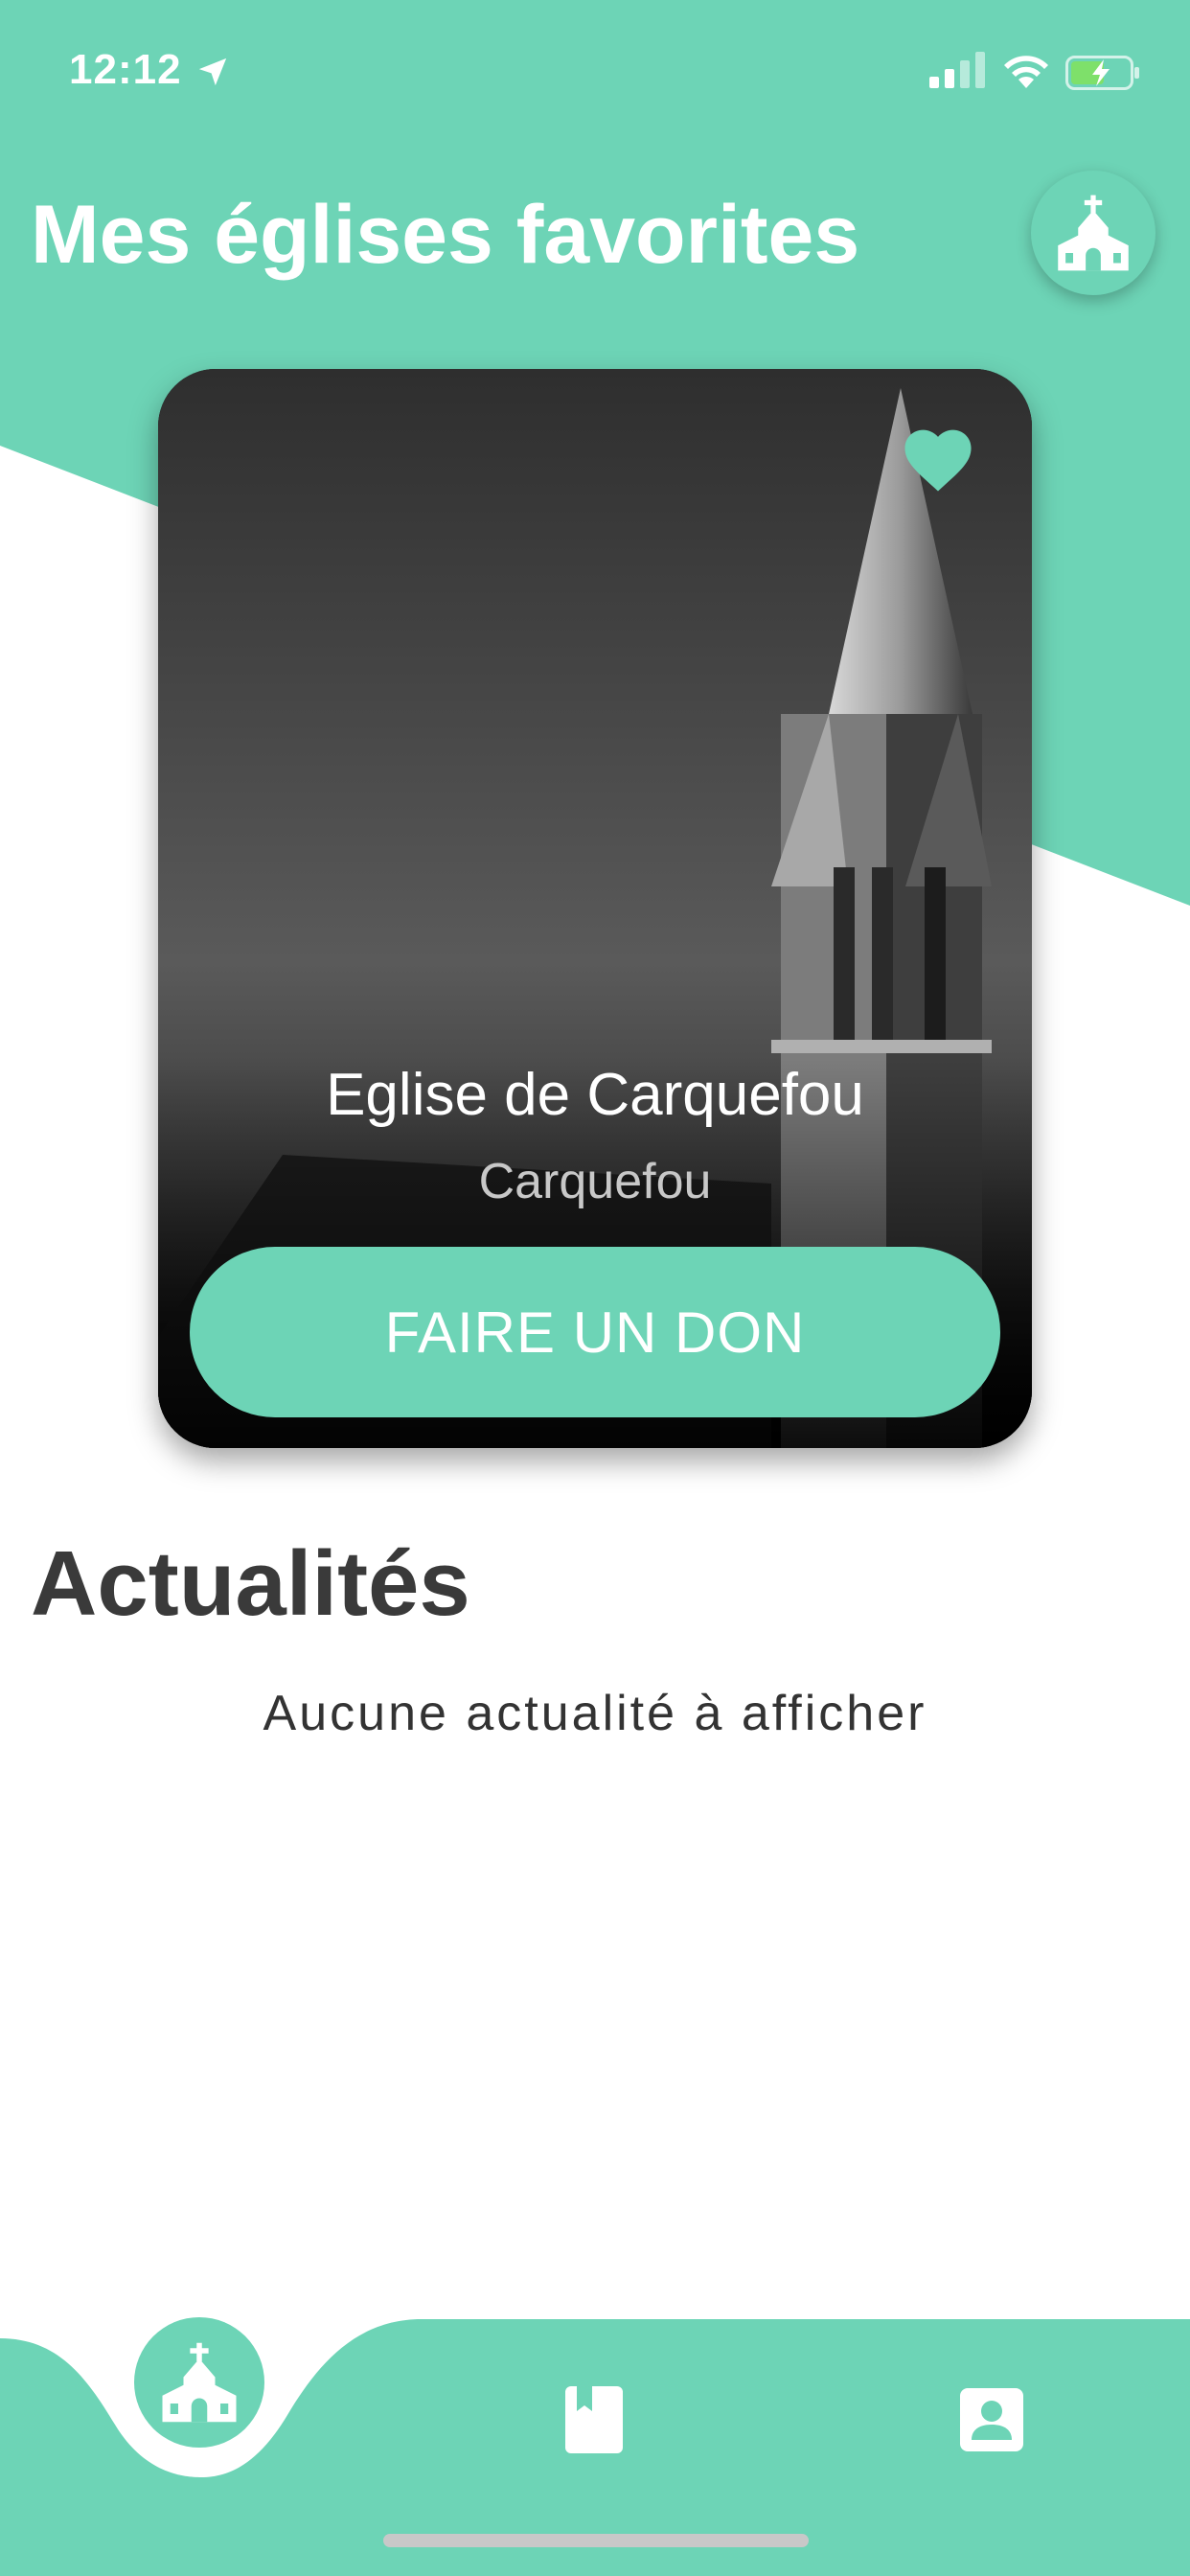  What do you see at coordinates (595, 1332) in the screenshot?
I see `donate-button: FAIRE UN DON` at bounding box center [595, 1332].